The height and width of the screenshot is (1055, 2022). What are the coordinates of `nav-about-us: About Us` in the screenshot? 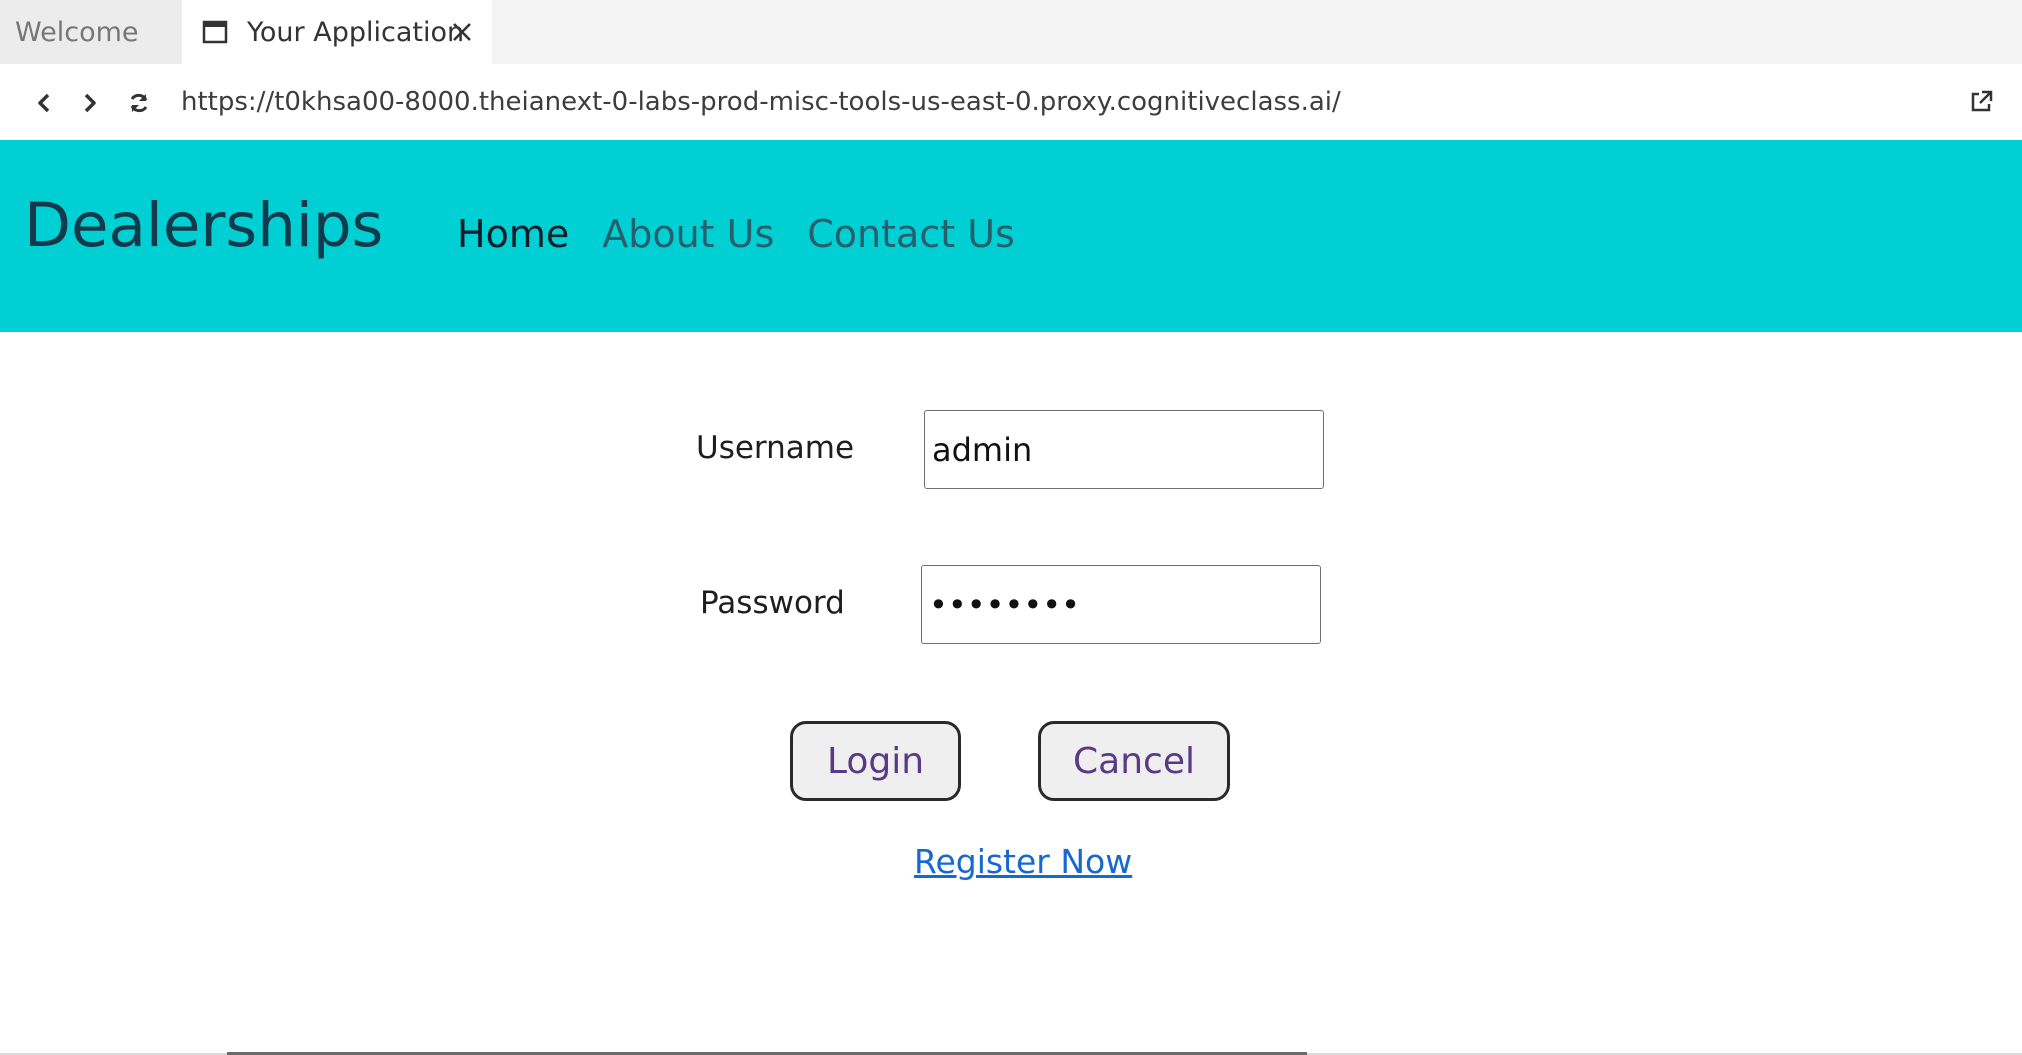 It's located at (688, 234).